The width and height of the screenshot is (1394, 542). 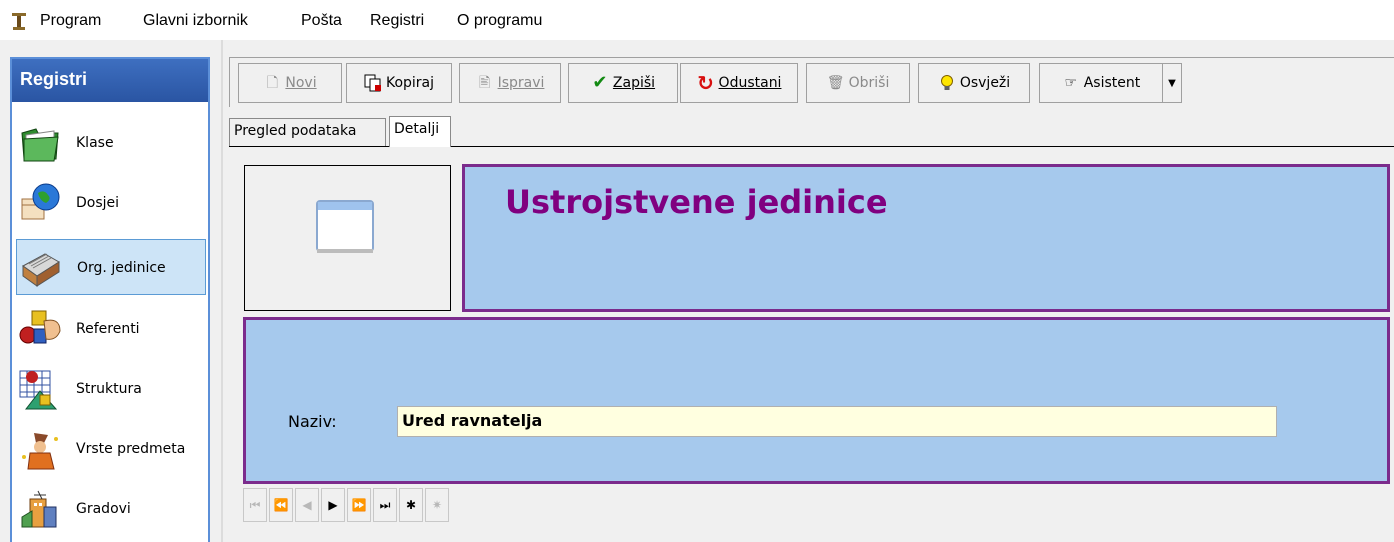 I want to click on asistent-button: ☞ Asistent, so click(x=1101, y=83).